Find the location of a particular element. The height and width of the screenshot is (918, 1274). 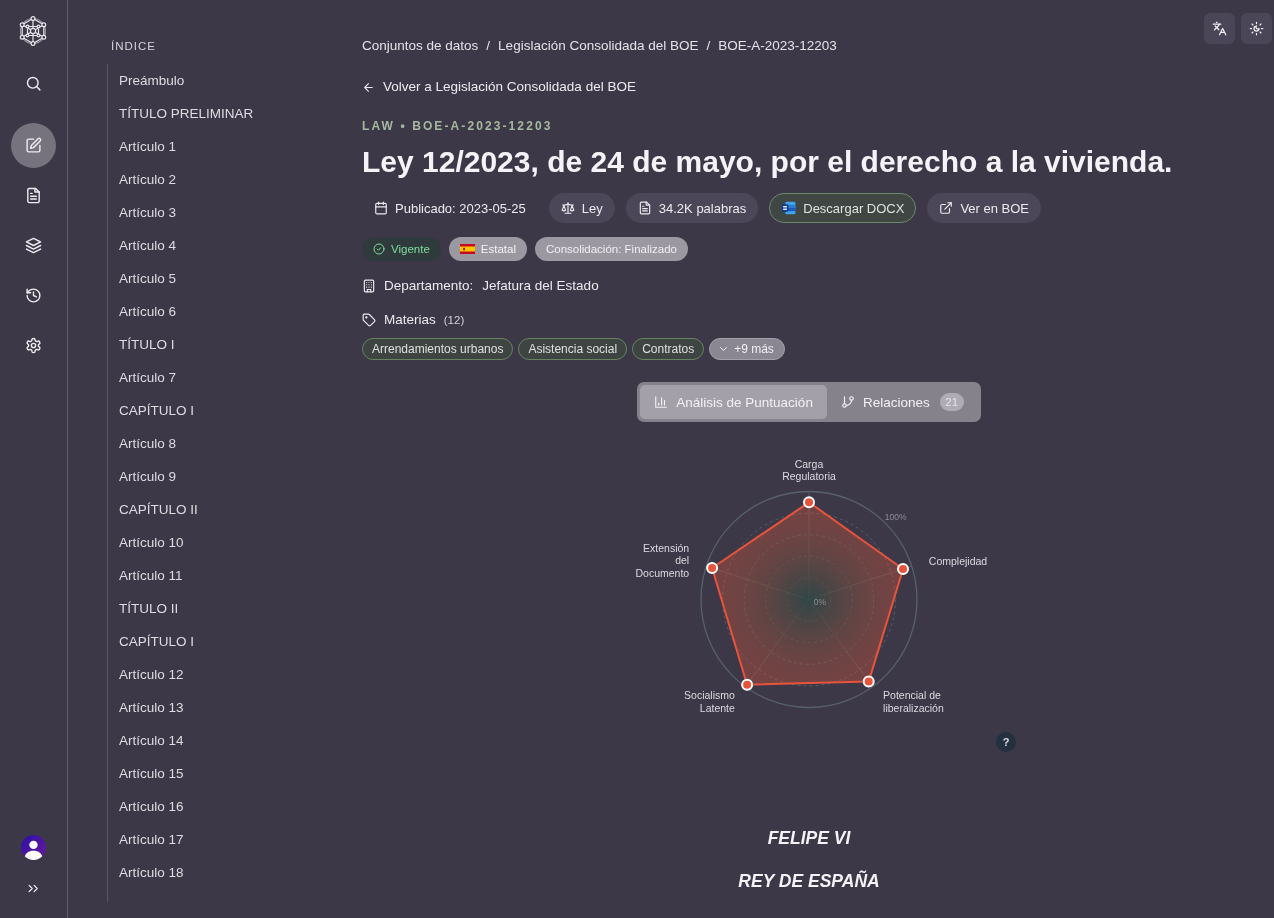

subject-tag: Asistencia social is located at coordinates (573, 349).